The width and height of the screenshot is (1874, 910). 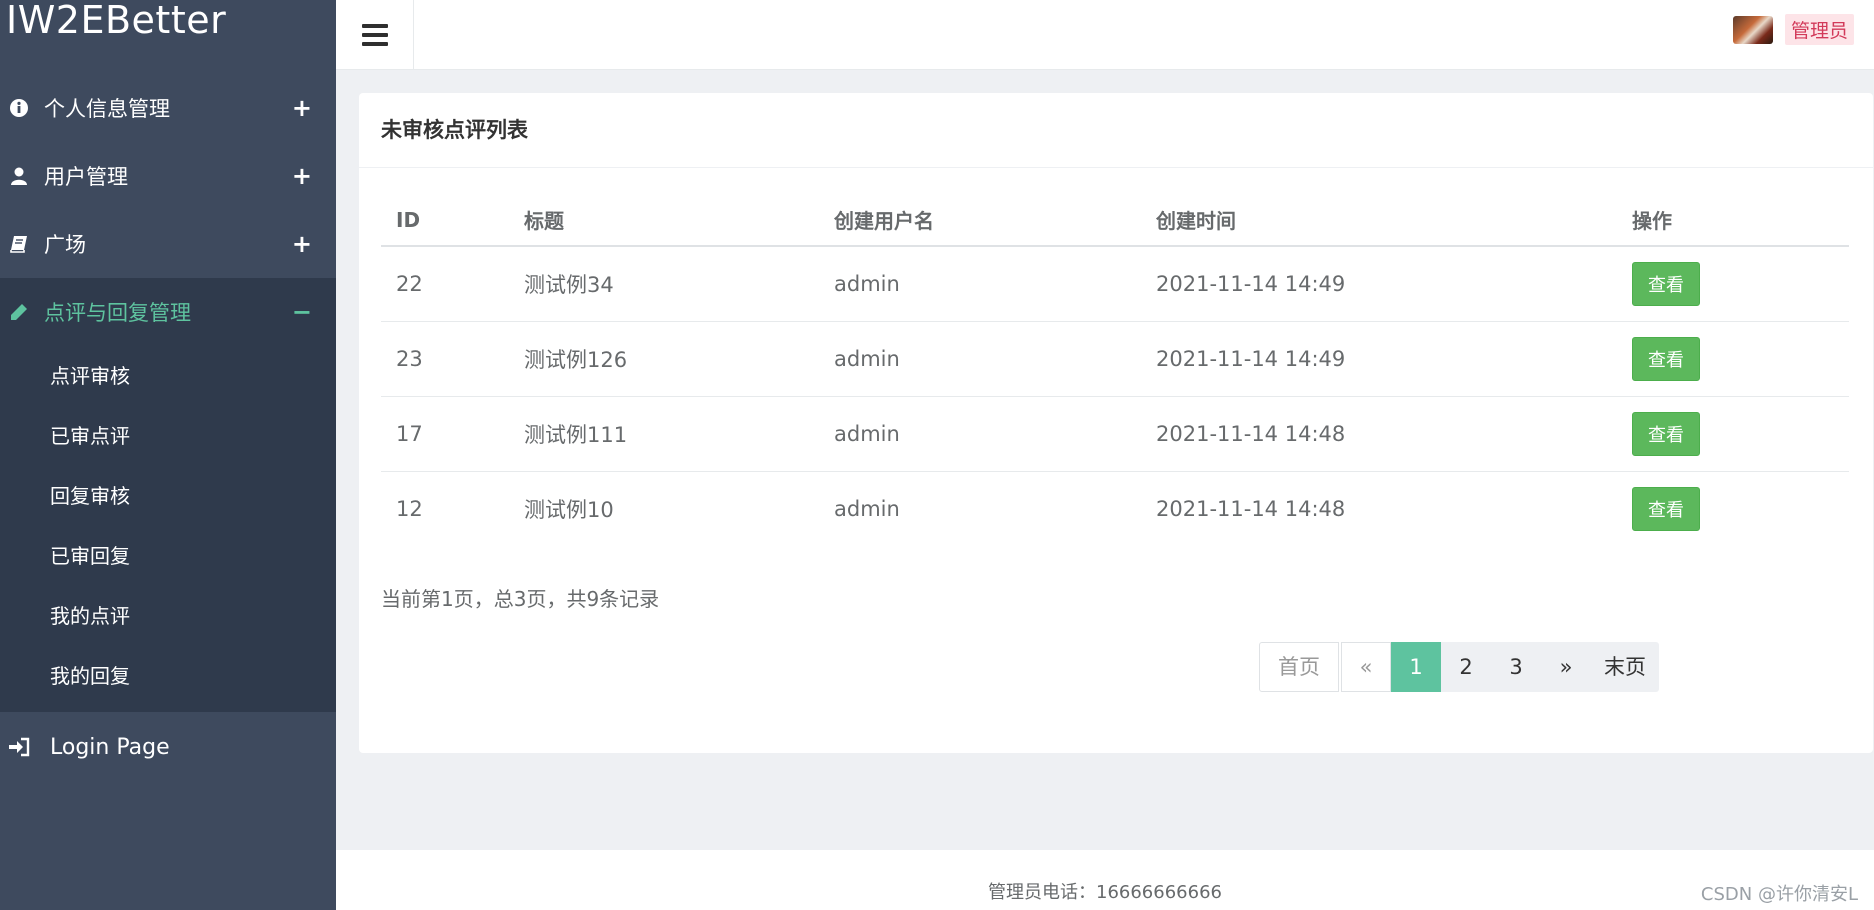 I want to click on menu-toggle-button, so click(x=375, y=35).